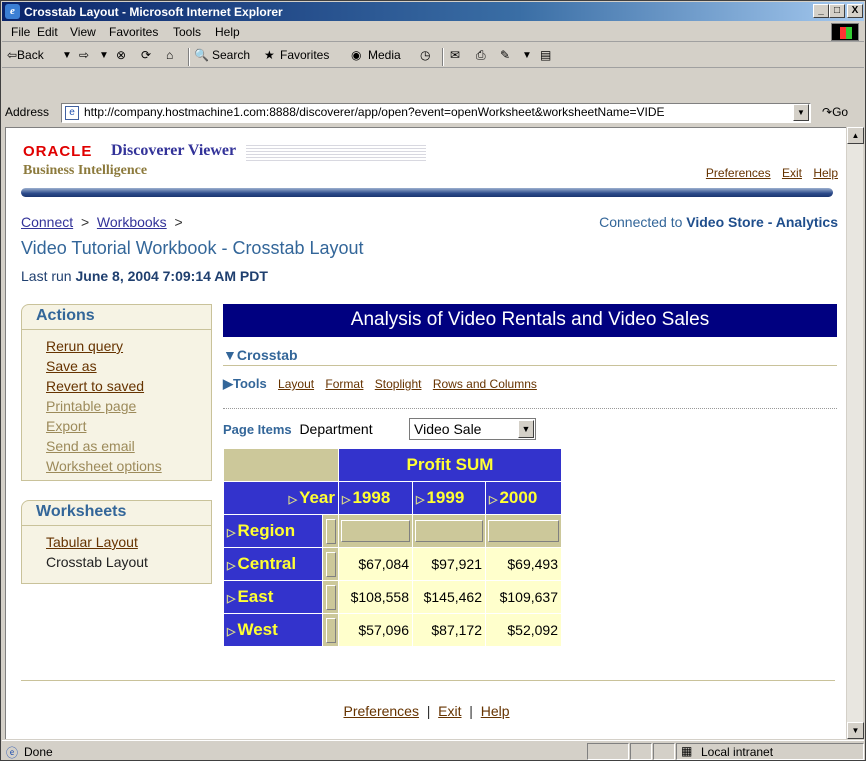 Image resolution: width=866 pixels, height=761 pixels. What do you see at coordinates (123, 466) in the screenshot?
I see `action-worksheet-options: Worksheet options` at bounding box center [123, 466].